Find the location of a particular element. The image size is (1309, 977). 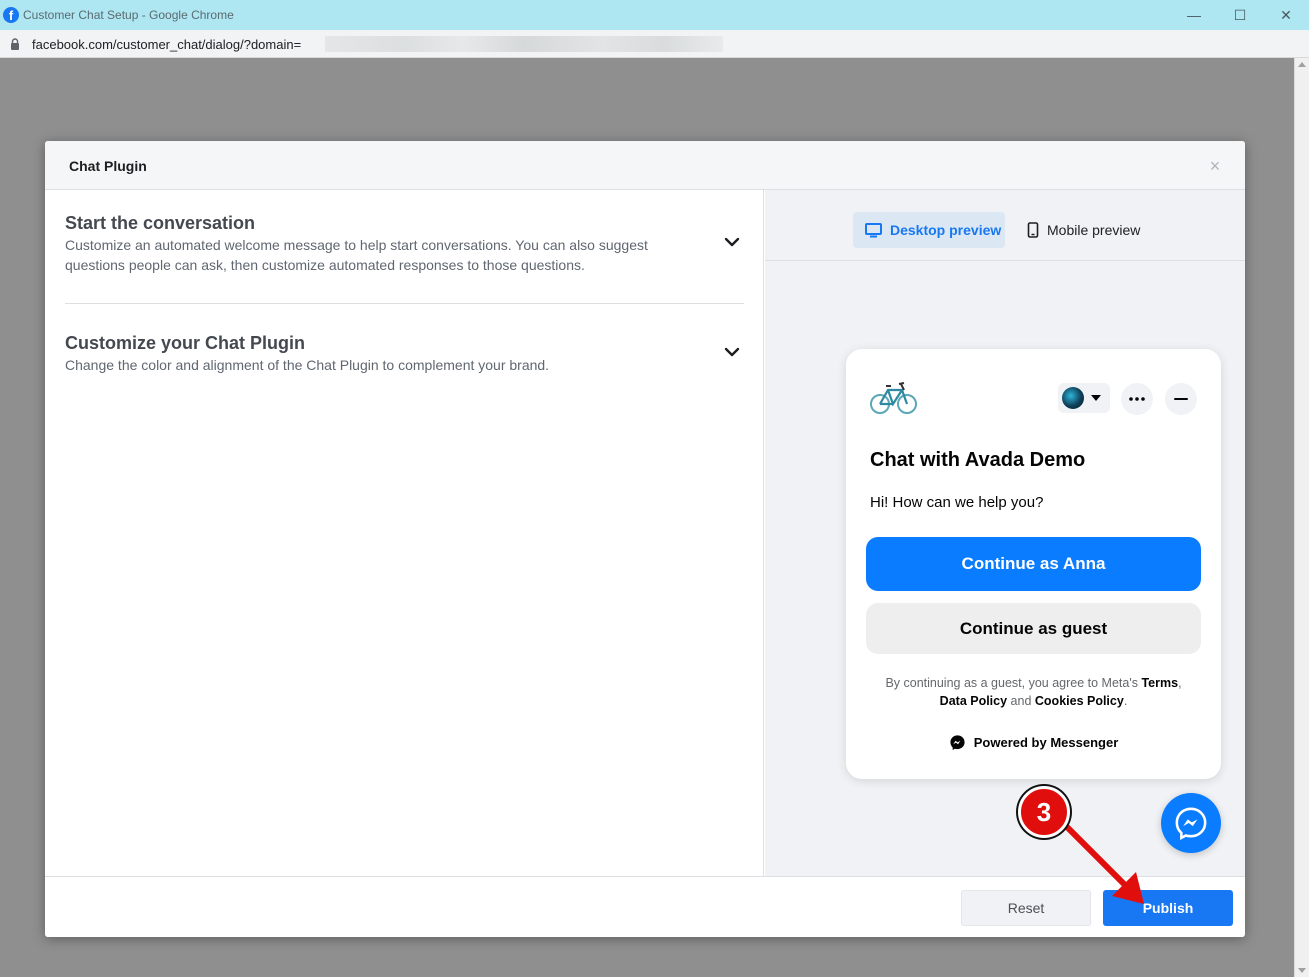

redacted-domain is located at coordinates (524, 44).